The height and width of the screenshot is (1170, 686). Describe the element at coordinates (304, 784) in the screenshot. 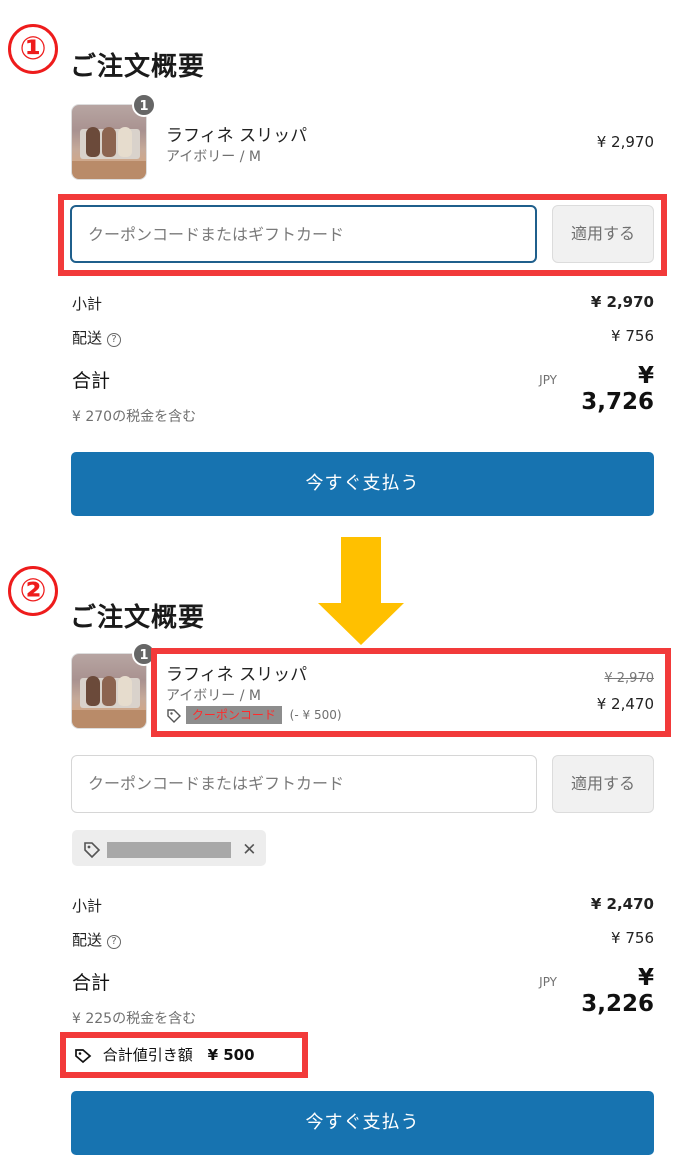

I see `coupon-input-2: クーポンコードまたはギフトカード` at that location.